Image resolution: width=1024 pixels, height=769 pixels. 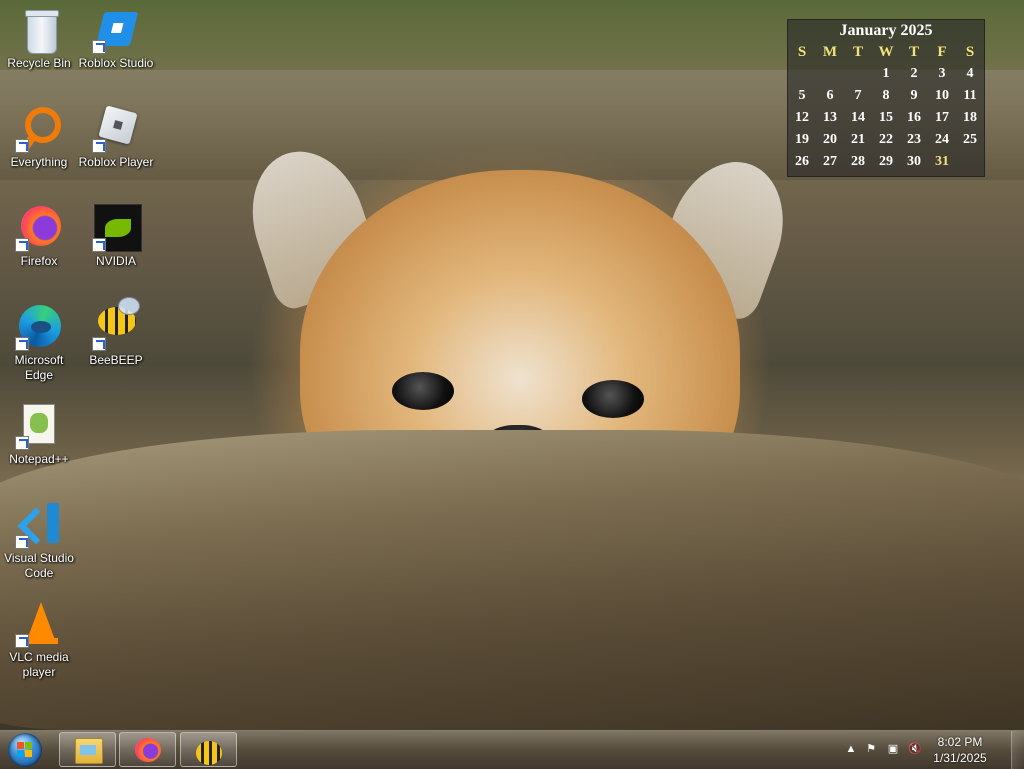 What do you see at coordinates (39, 367) in the screenshot?
I see `desktop-icon-label: Microsoft Edge` at bounding box center [39, 367].